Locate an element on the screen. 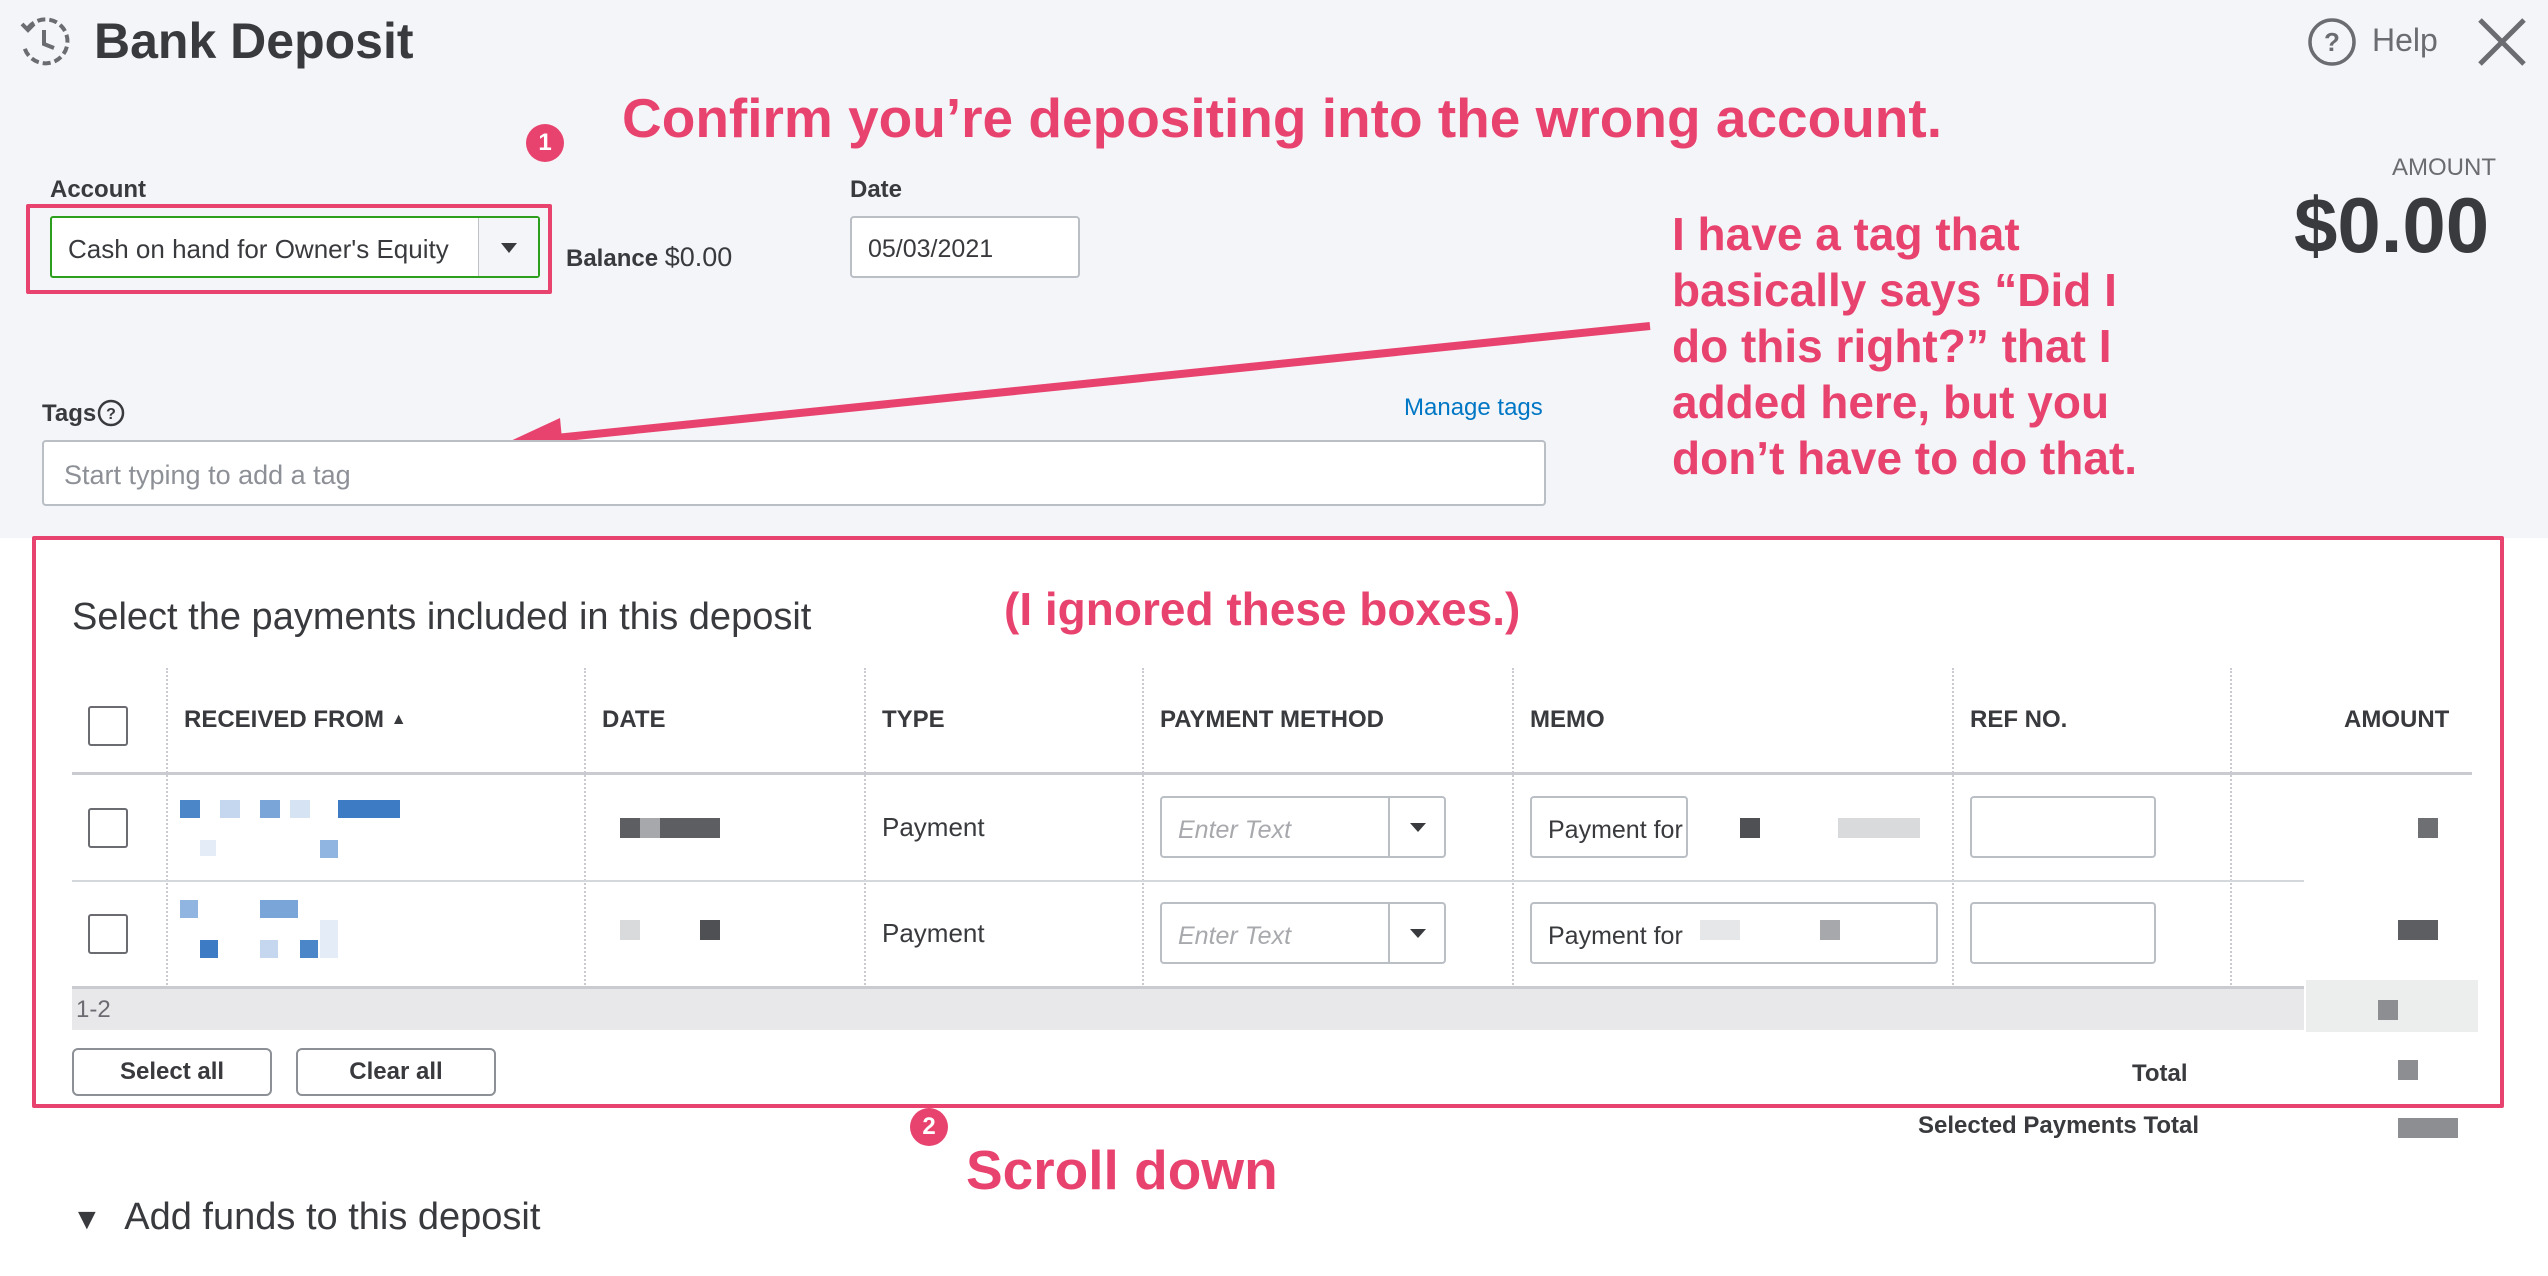 Image resolution: width=2548 pixels, height=1276 pixels. annotation-scroll-down: Scroll down is located at coordinates (1122, 1170).